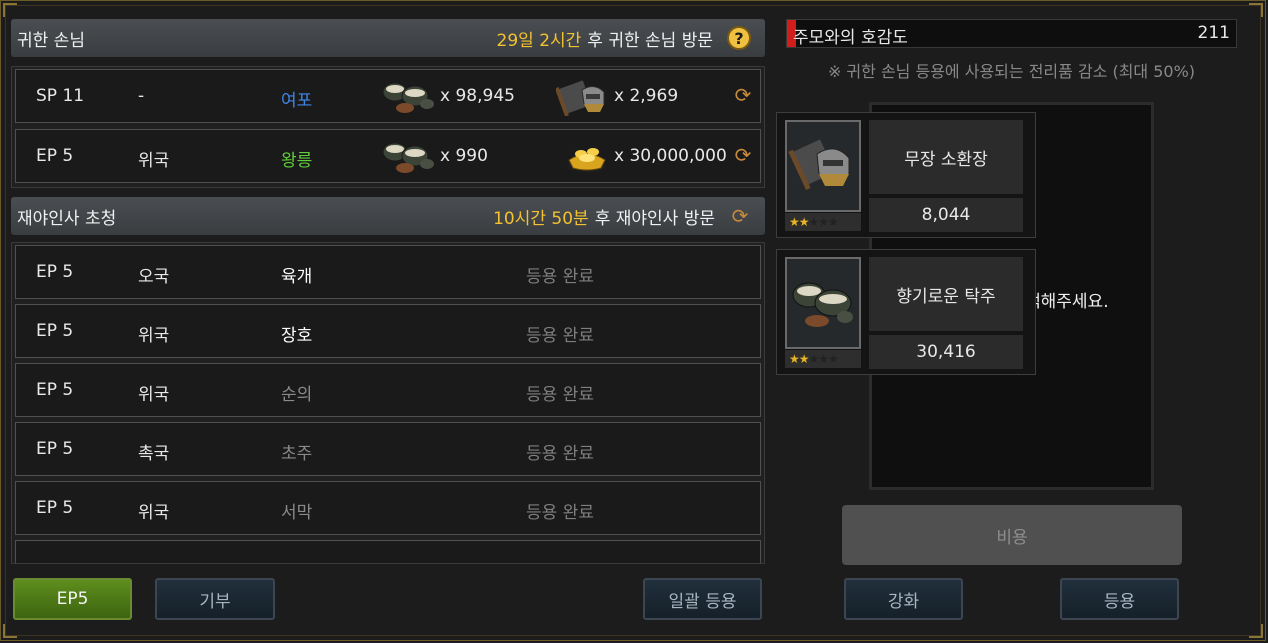  I want to click on row-general-name: 초주, so click(297, 454).